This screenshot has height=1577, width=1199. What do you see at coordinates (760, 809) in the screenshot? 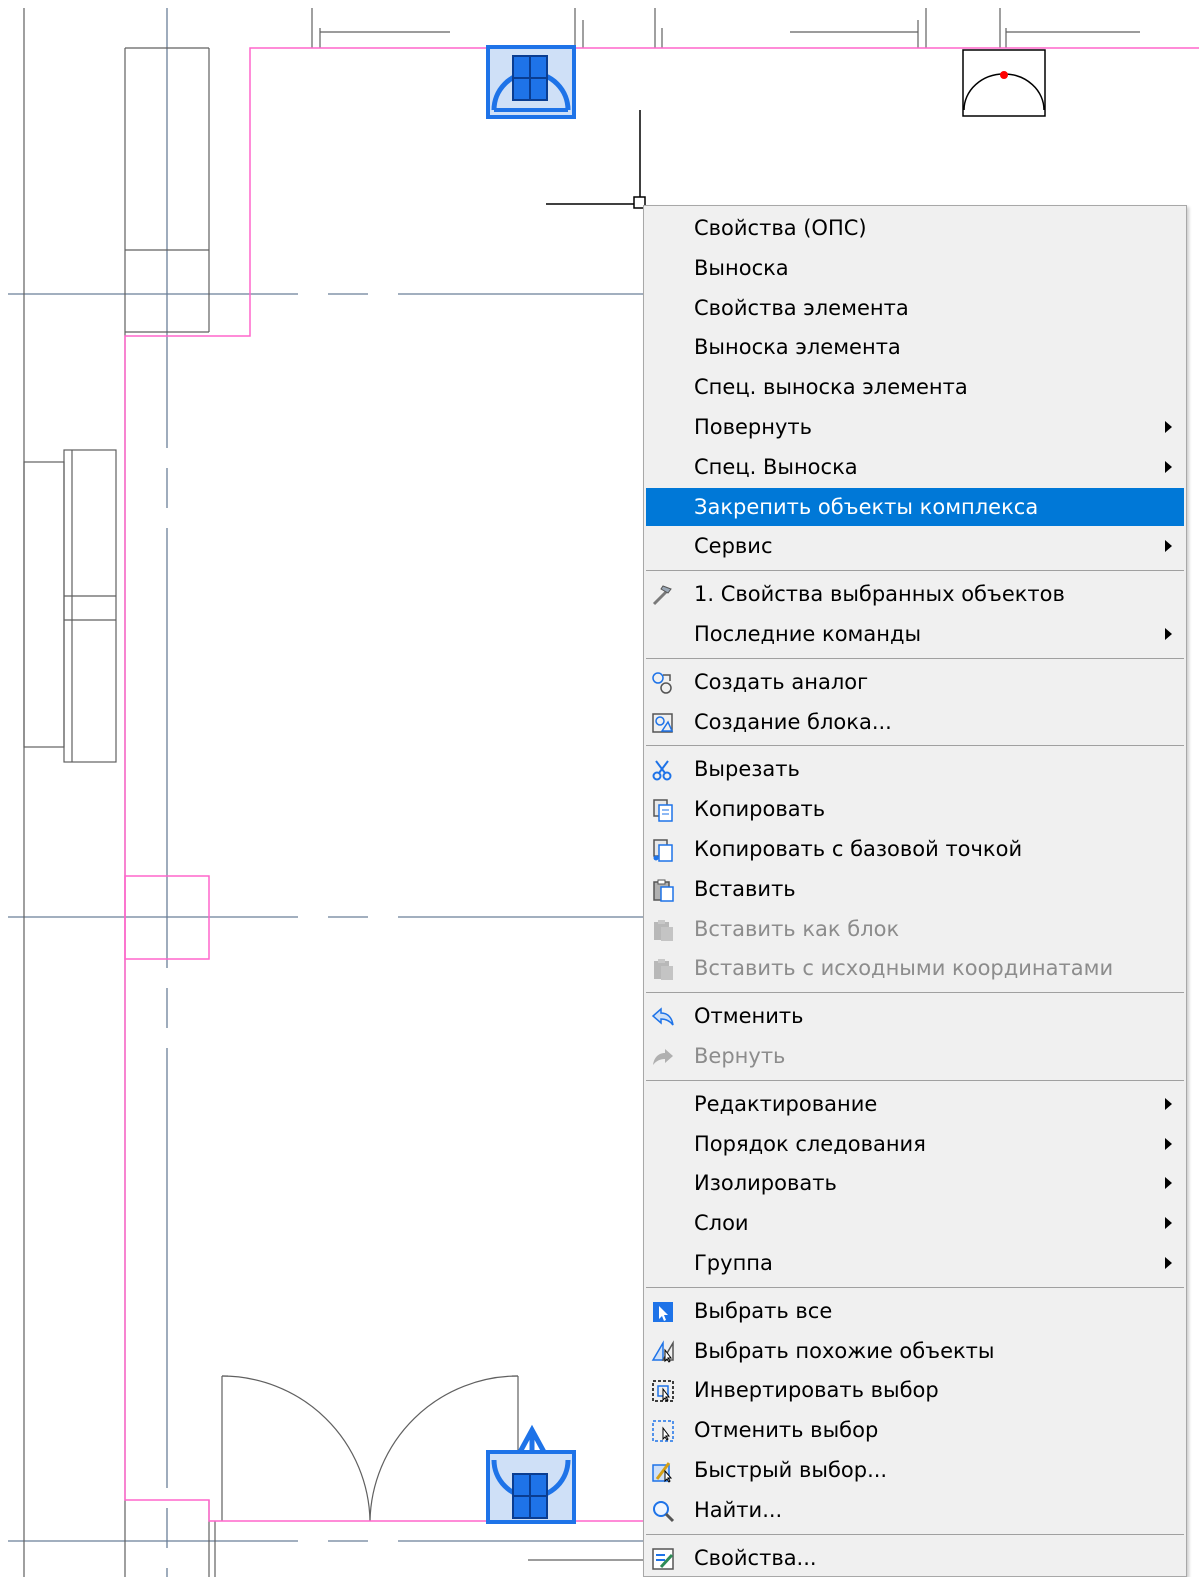
I see `menu-item-label: Копировать` at bounding box center [760, 809].